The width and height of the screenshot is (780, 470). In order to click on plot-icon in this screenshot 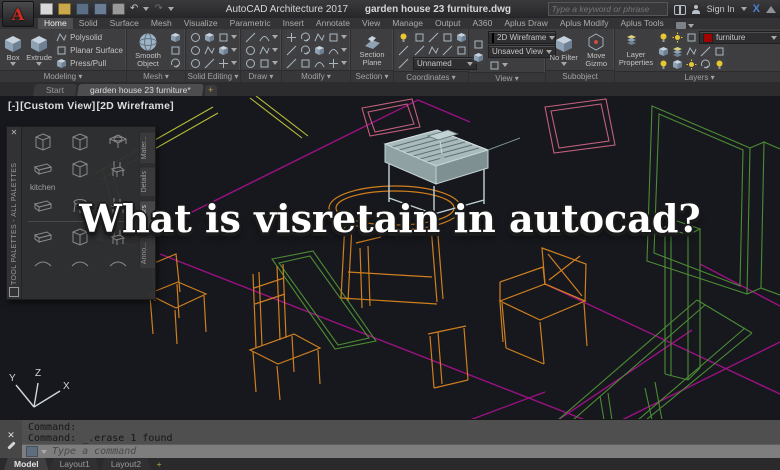, I will do `click(118, 9)`.